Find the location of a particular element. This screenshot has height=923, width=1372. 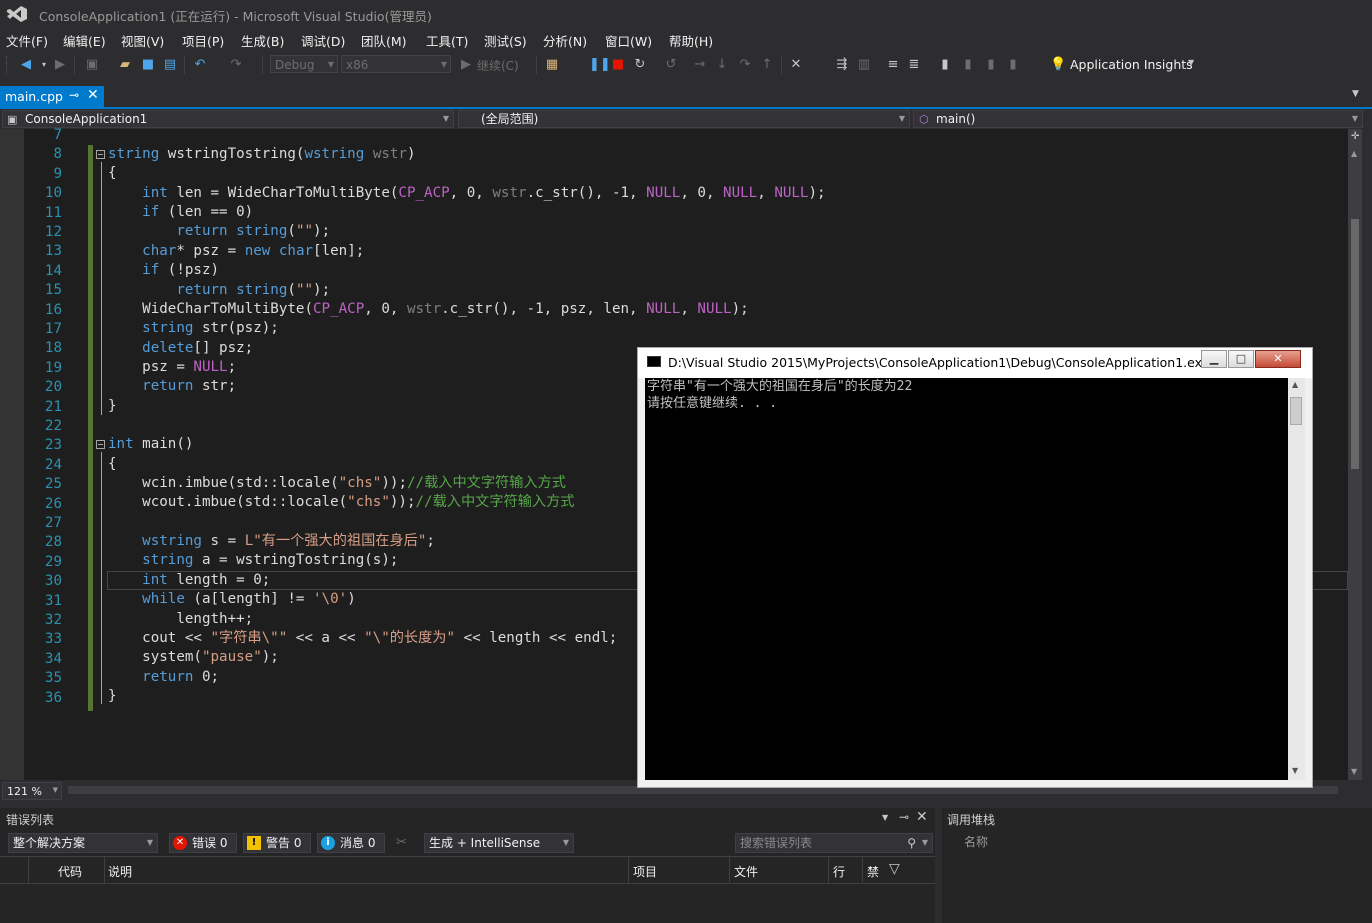

menu-view: 视图(V) is located at coordinates (142, 40).